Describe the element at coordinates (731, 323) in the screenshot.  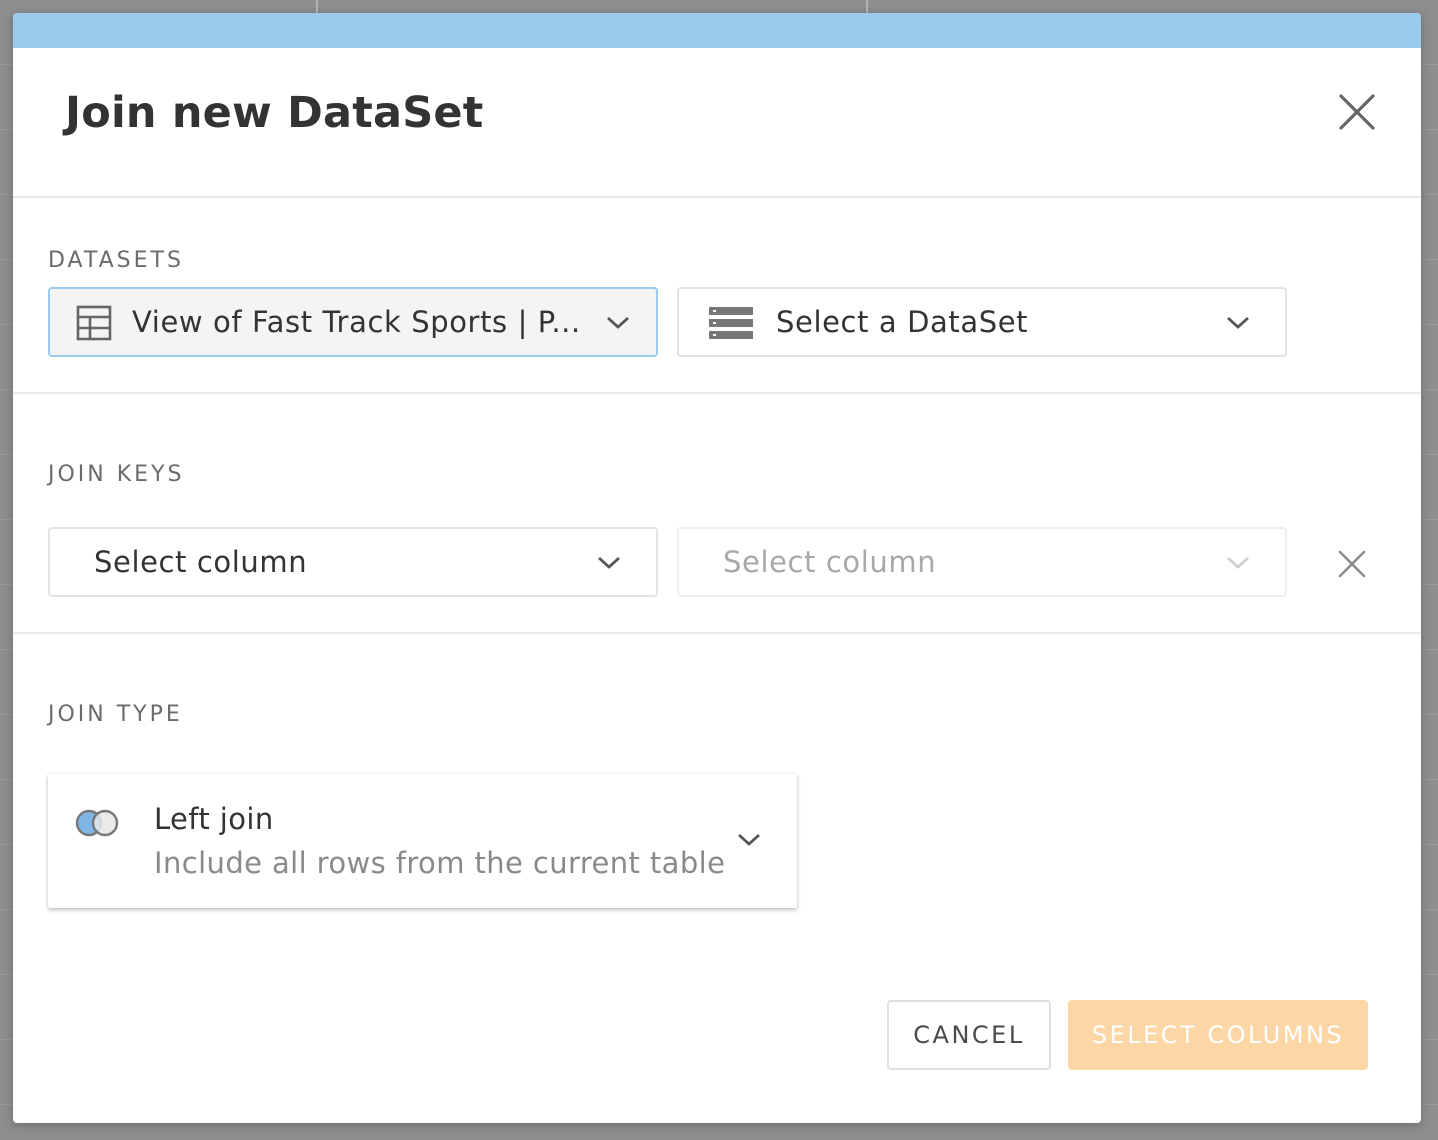
I see `dataset-icon` at that location.